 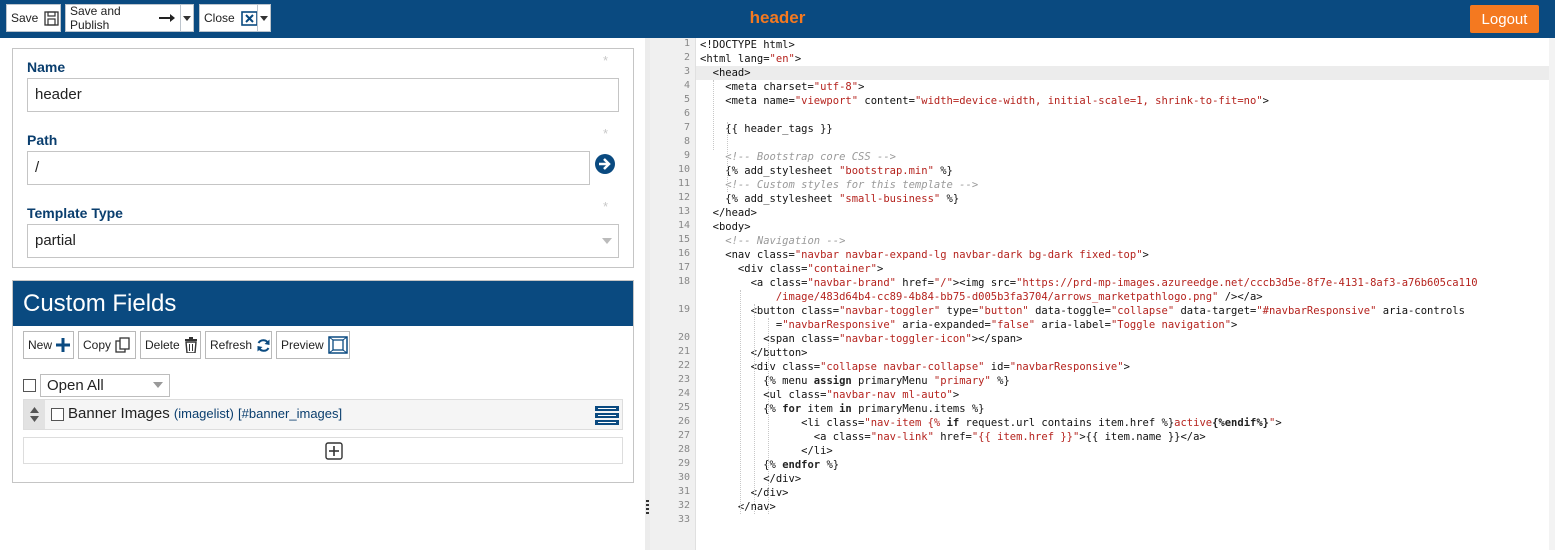 What do you see at coordinates (123, 18) in the screenshot?
I see `save-and-publish-button: Save and Publish` at bounding box center [123, 18].